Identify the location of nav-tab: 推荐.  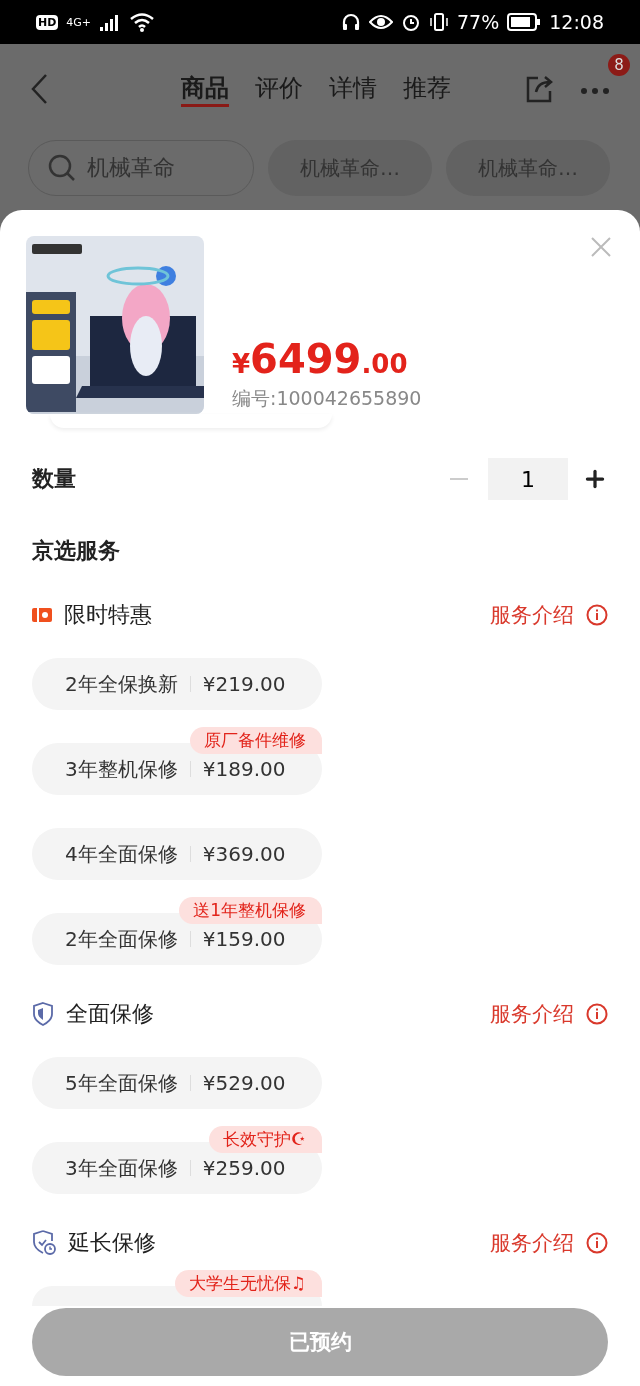
(427, 89).